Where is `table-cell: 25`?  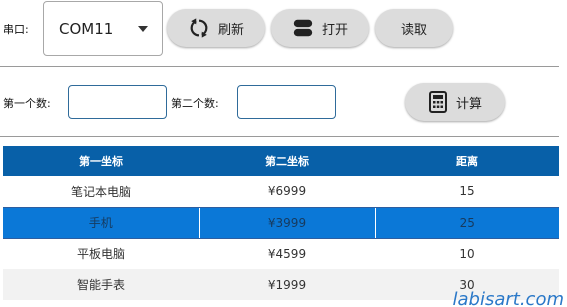 table-cell: 25 is located at coordinates (466, 222).